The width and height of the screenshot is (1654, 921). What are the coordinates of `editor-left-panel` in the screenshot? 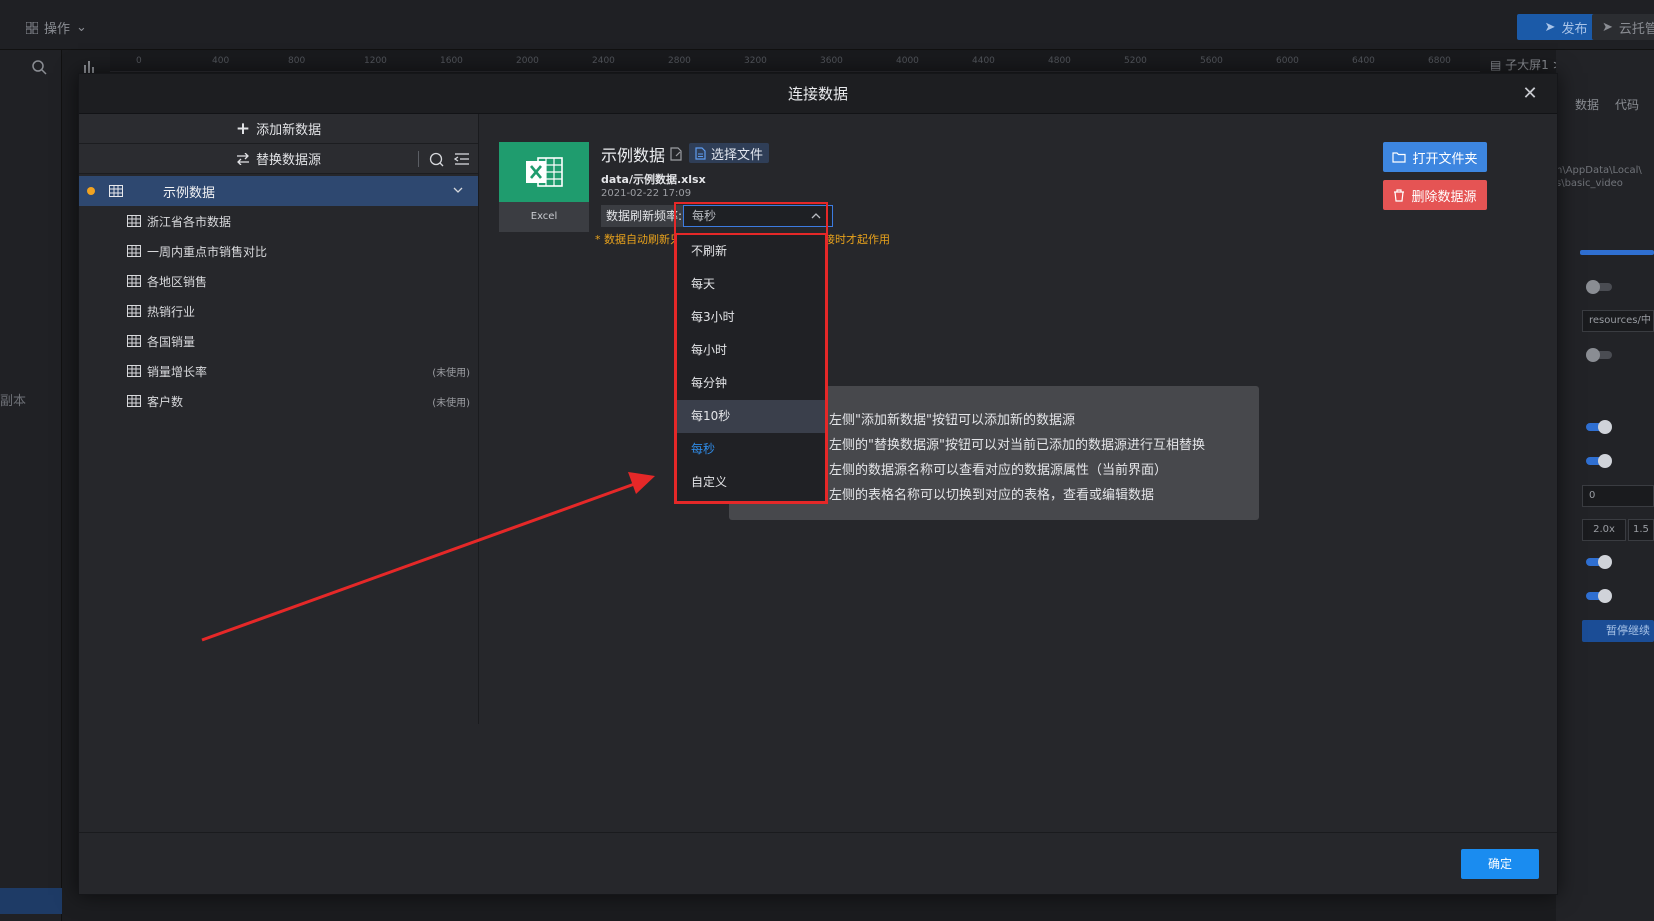 It's located at (31, 485).